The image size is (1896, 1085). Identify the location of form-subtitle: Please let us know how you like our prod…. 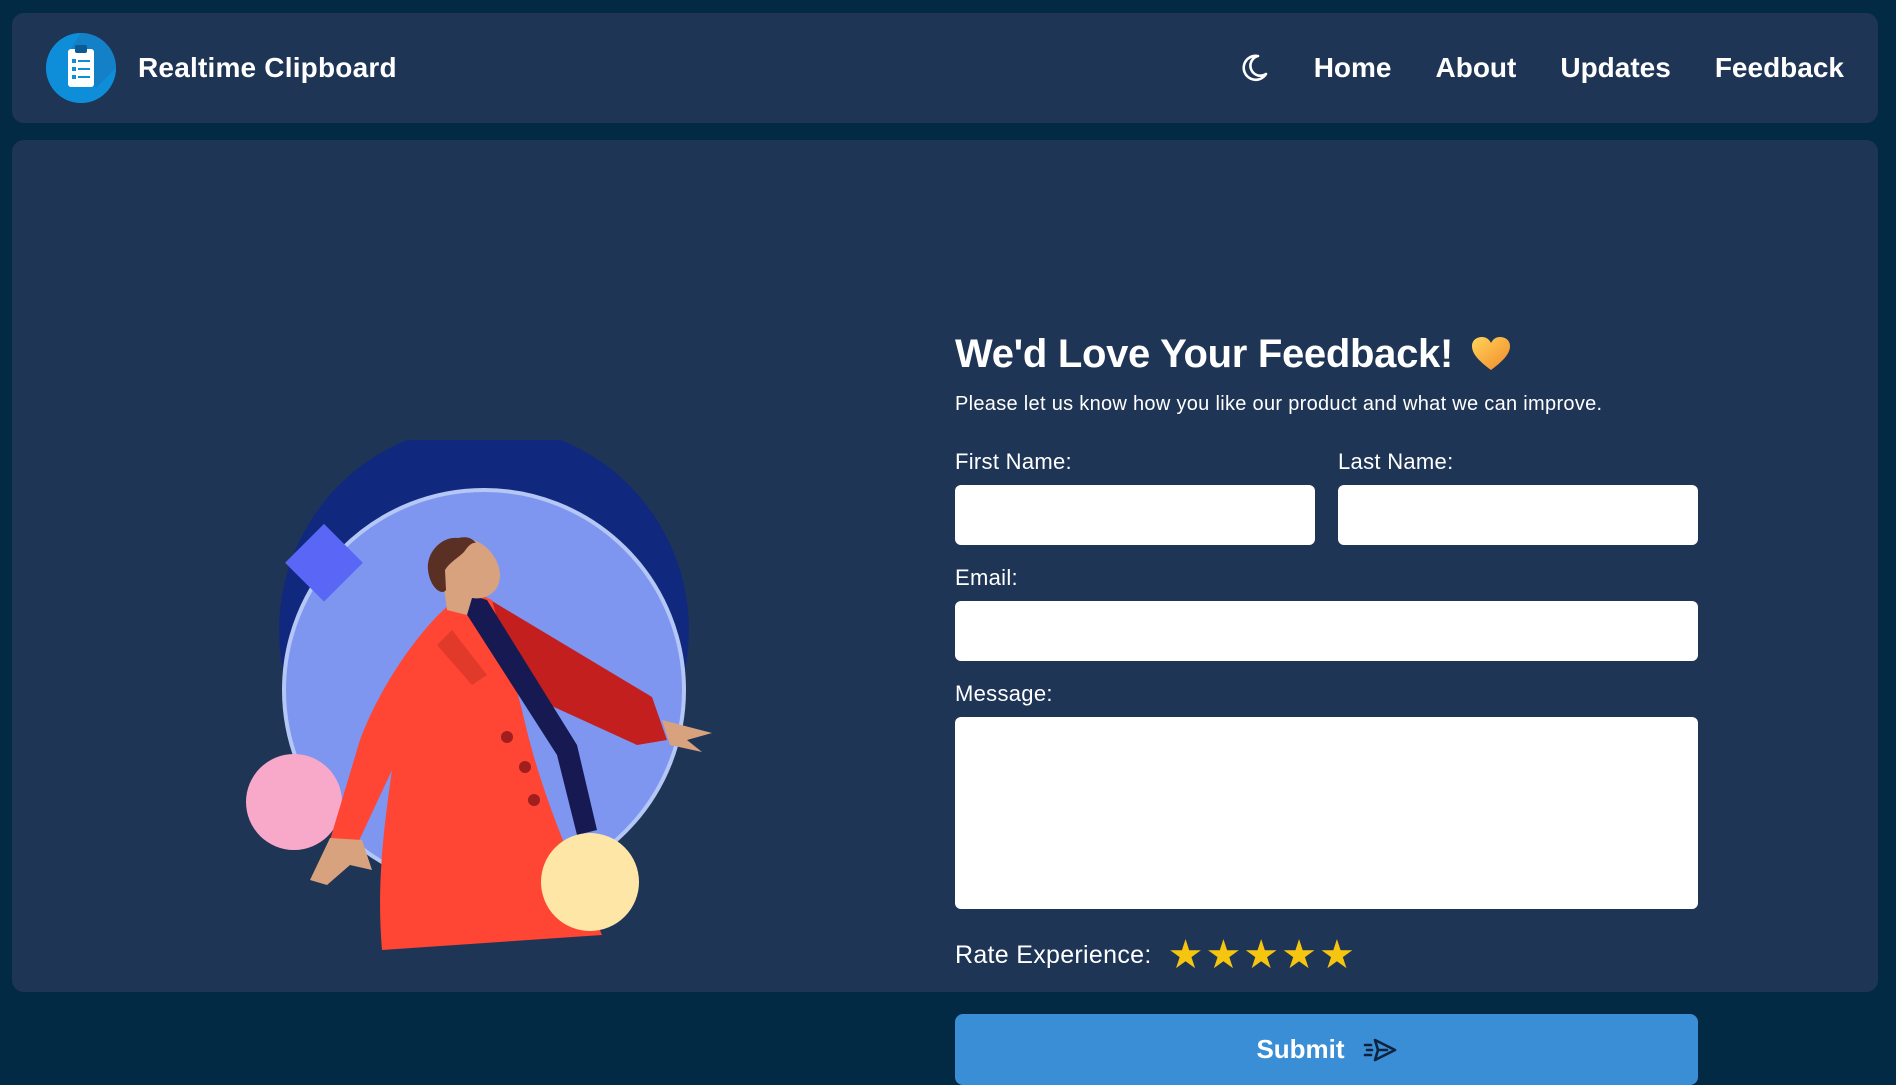
(1279, 404).